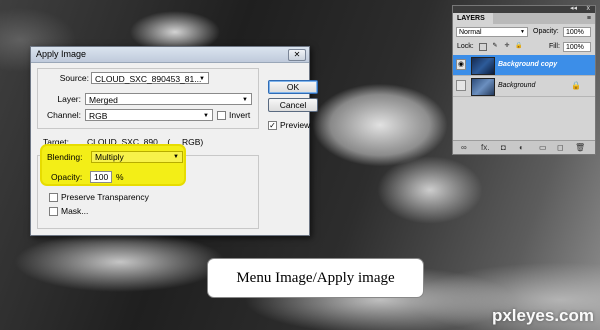 The image size is (600, 330). What do you see at coordinates (524, 9) in the screenshot?
I see `panel-header: ◂◂ x` at bounding box center [524, 9].